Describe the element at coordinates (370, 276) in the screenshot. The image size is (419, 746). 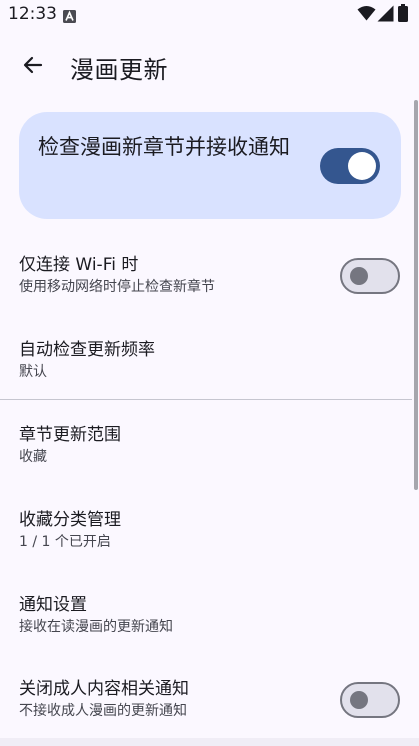
I see `wifi-only-switch` at that location.